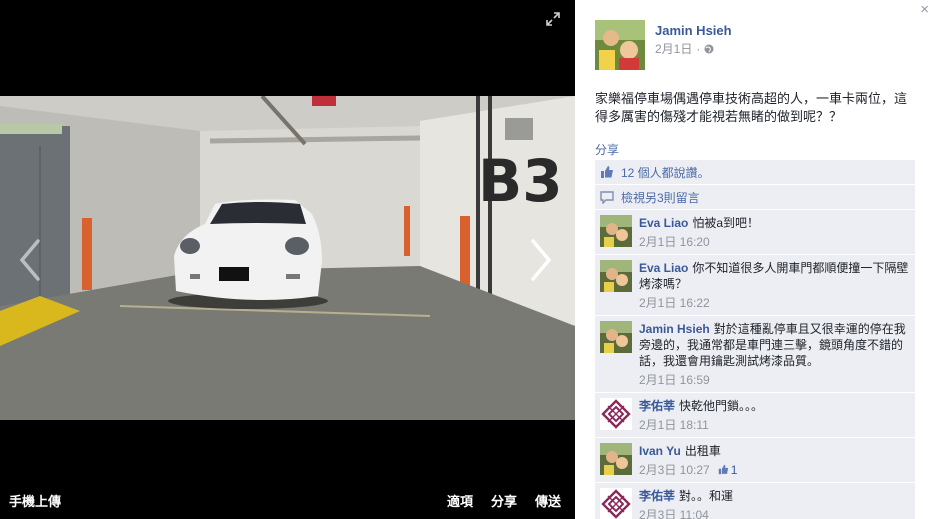 This screenshot has height=519, width=935. I want to click on comment-item: 李佑莘 快乾他門鎖。。。 2月1日 18:11, so click(755, 415).